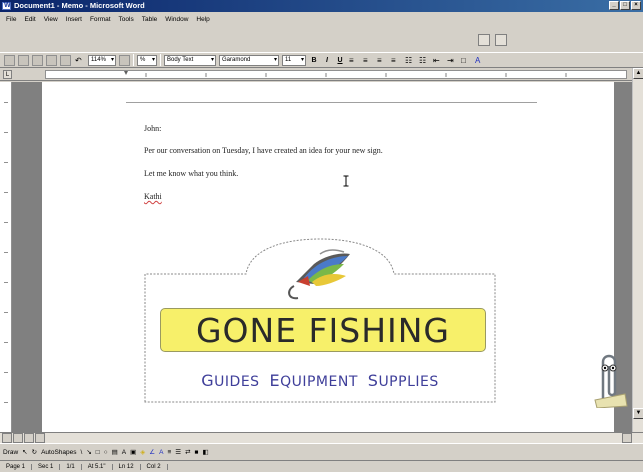  What do you see at coordinates (321, 466) in the screenshot?
I see `status-bar: Page 1 Sec 1 1/1 At 5.1" Ln 12 Col 2` at bounding box center [321, 466].